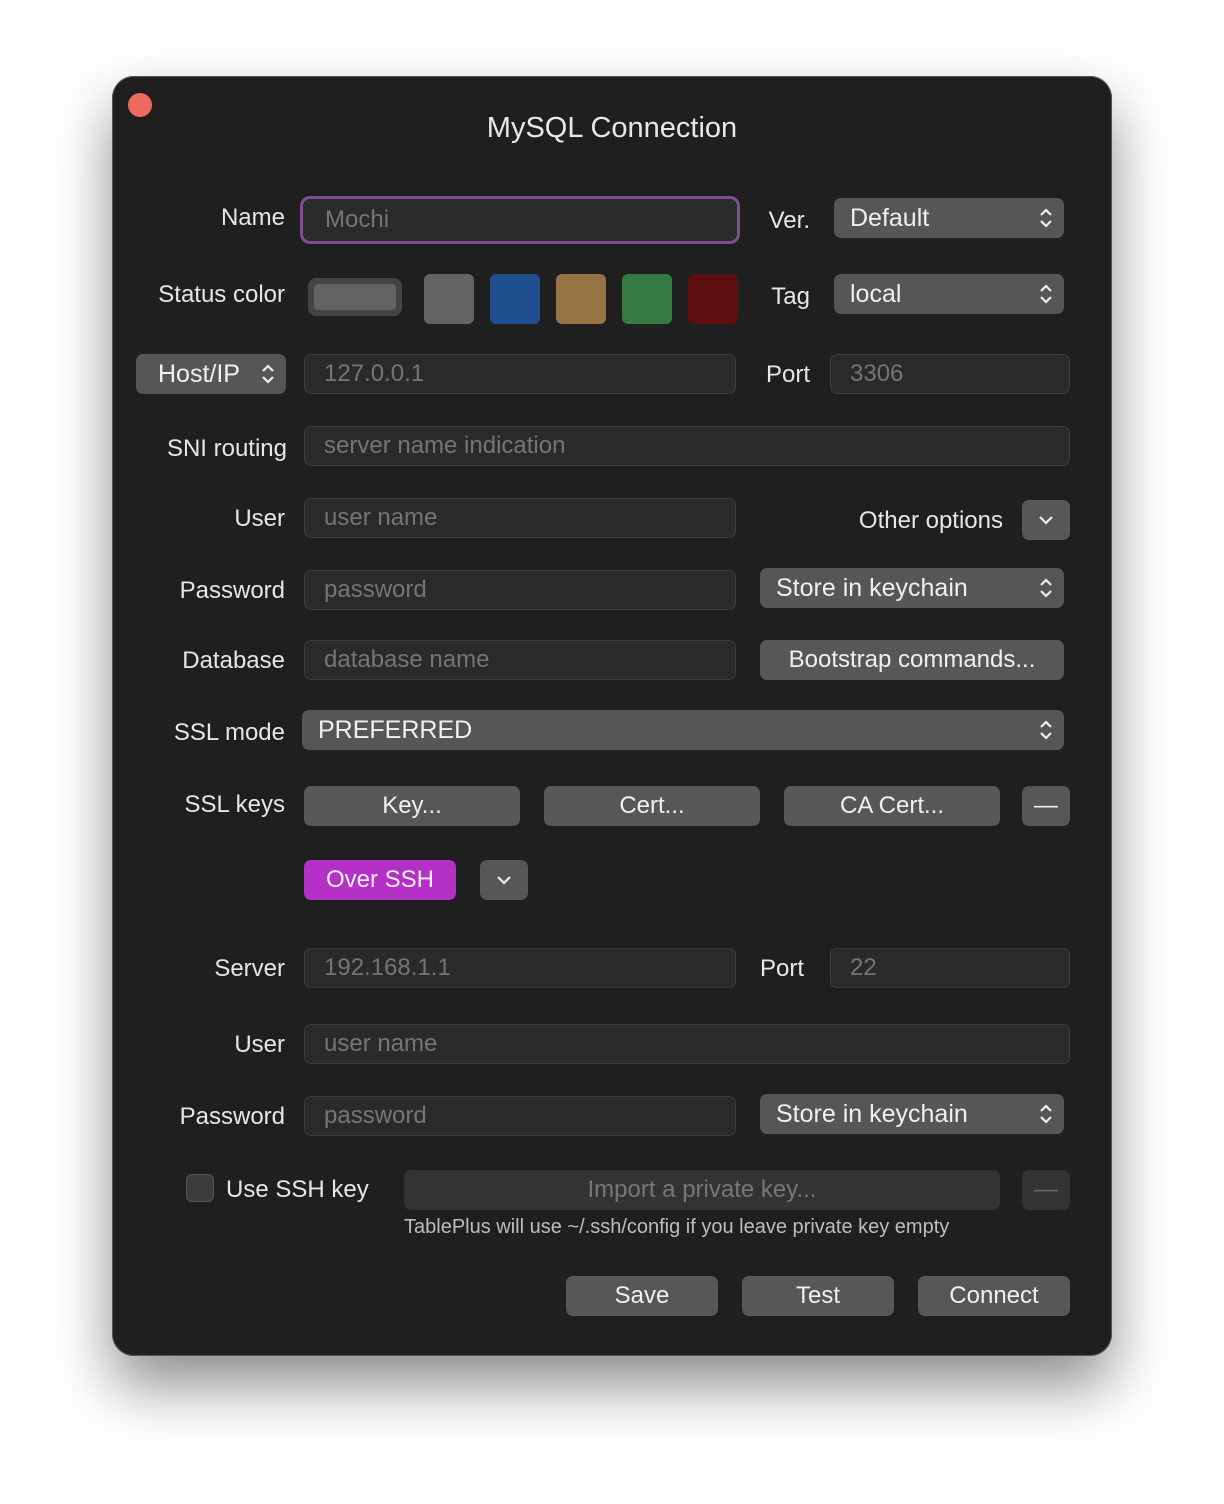 This screenshot has height=1504, width=1224. Describe the element at coordinates (449, 299) in the screenshot. I see `swatch-gray` at that location.